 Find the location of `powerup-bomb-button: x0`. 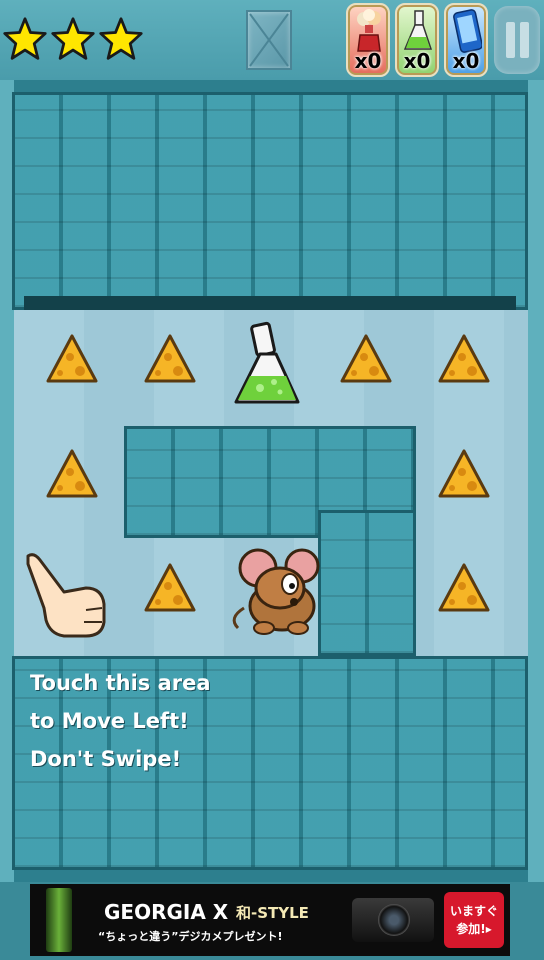

powerup-bomb-button: x0 is located at coordinates (368, 40).